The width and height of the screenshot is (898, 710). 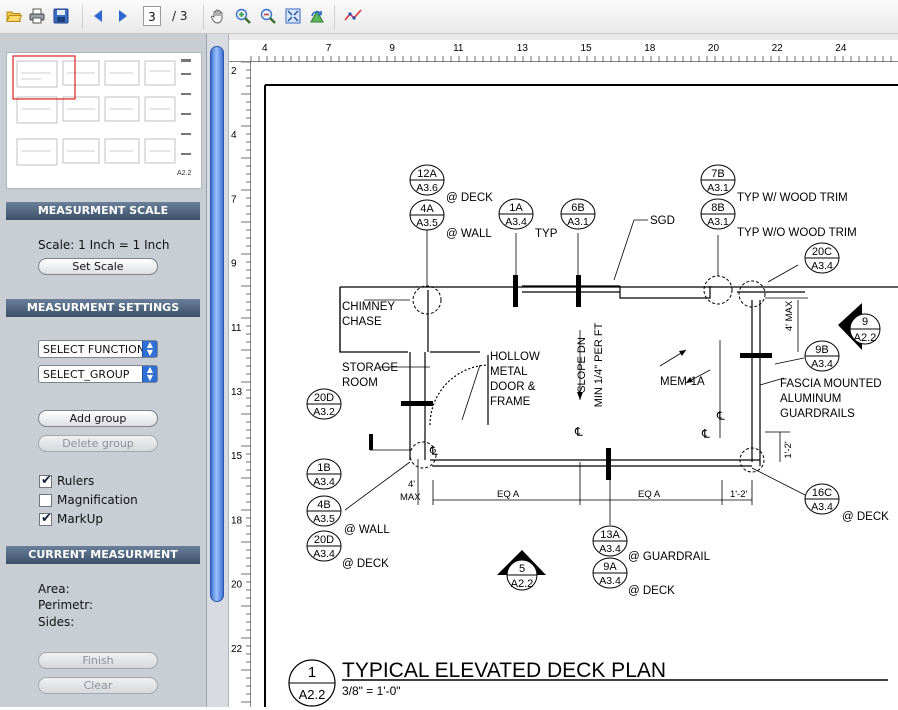 I want to click on measurement-scale-header: MEASURMENT SCALE, so click(x=103, y=211).